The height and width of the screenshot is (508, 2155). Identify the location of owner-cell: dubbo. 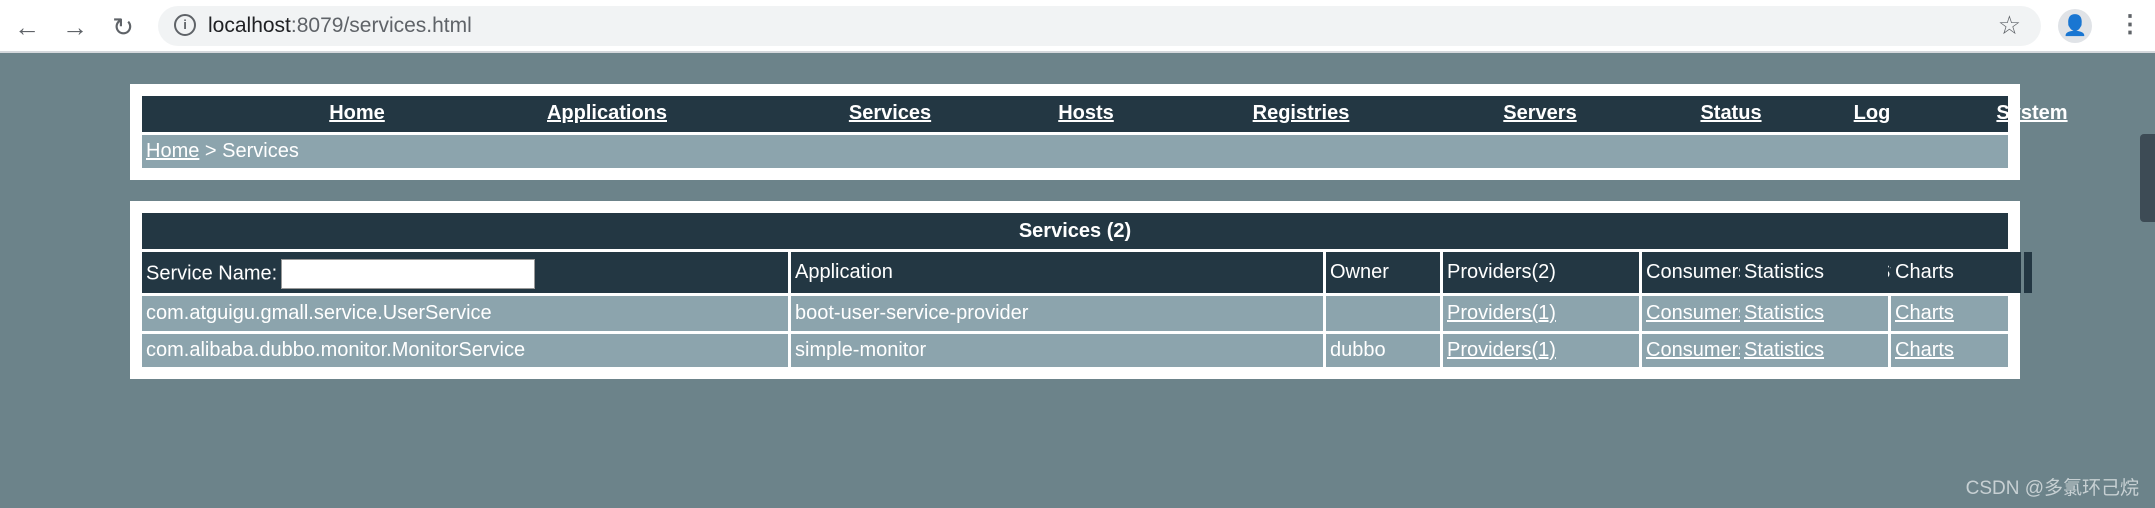
(1383, 350).